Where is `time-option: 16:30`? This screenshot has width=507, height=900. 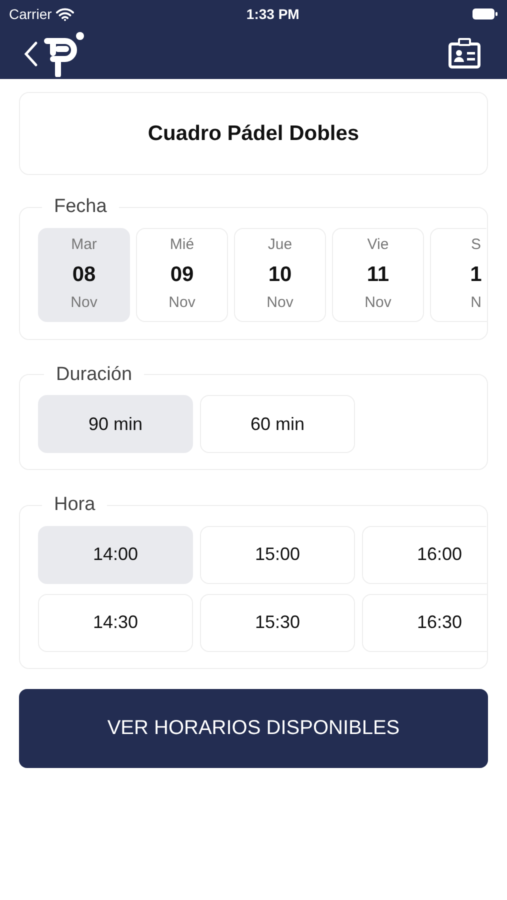
time-option: 16:30 is located at coordinates (424, 623).